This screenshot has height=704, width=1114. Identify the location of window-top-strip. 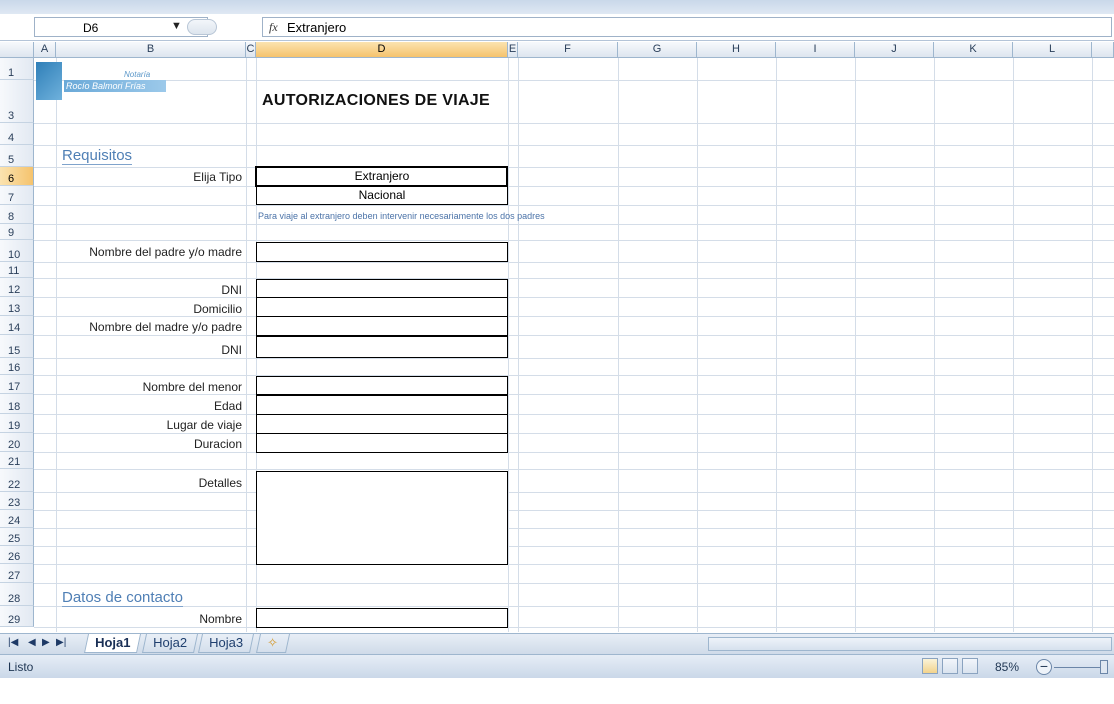
(557, 7).